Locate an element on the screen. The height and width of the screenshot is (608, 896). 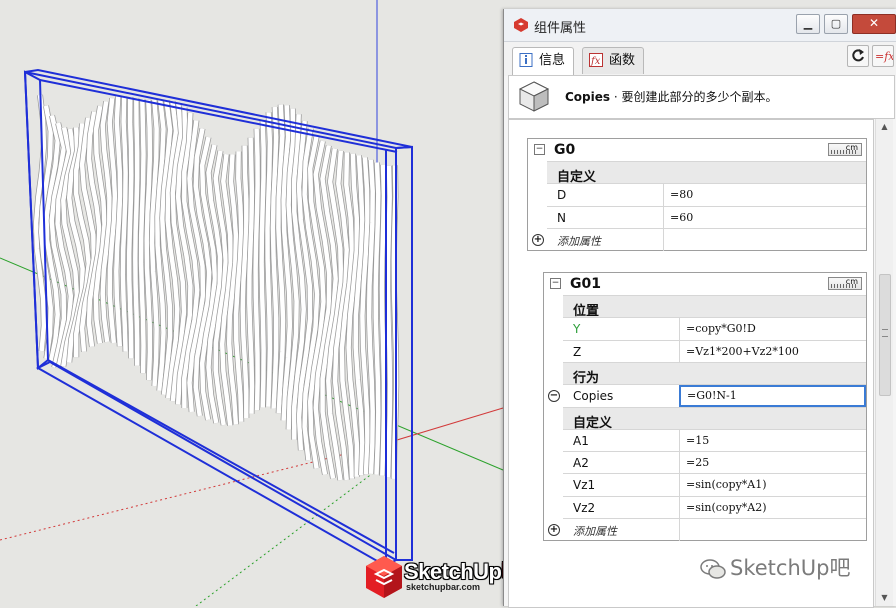
attribute-row-d: D =80 is located at coordinates (706, 195).